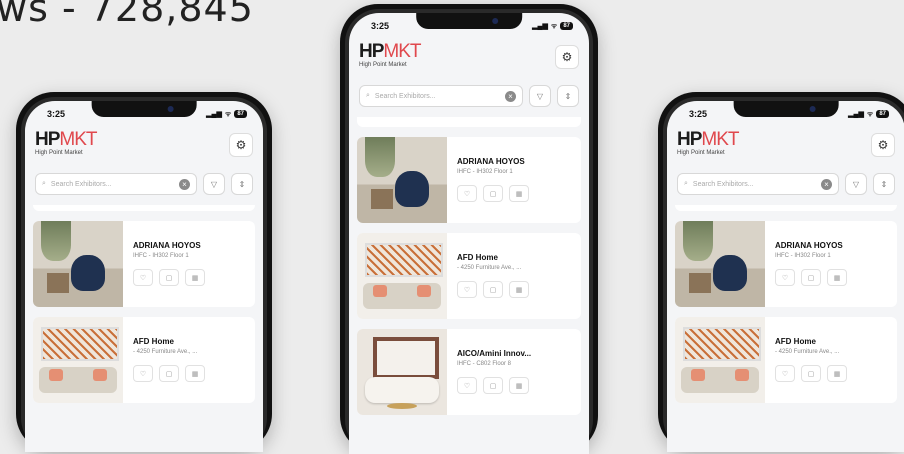  I want to click on battery-icon: 87, so click(240, 114).